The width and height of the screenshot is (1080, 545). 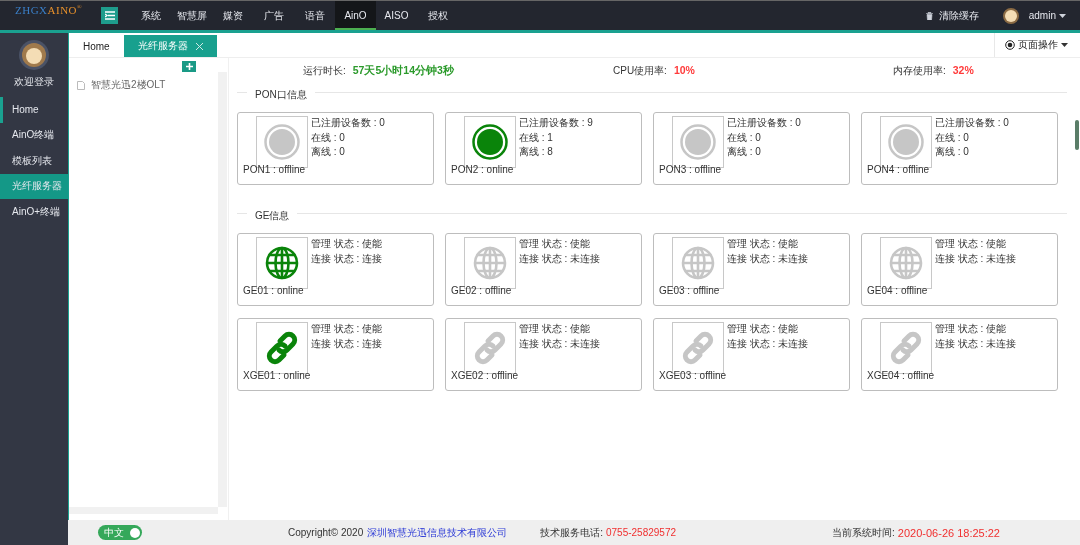 What do you see at coordinates (34, 82) in the screenshot?
I see `welcome-text: 欢迎登录` at bounding box center [34, 82].